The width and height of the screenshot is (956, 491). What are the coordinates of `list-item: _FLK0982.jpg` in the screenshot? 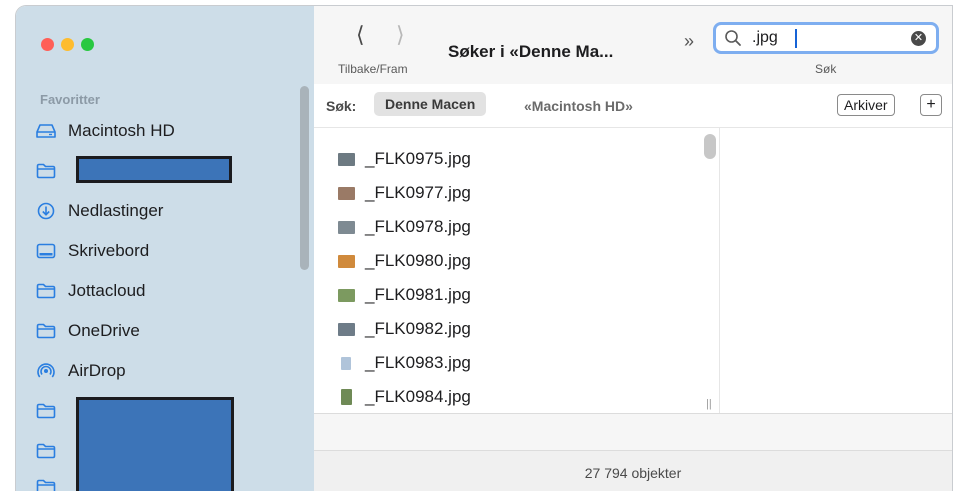 It's located at (404, 329).